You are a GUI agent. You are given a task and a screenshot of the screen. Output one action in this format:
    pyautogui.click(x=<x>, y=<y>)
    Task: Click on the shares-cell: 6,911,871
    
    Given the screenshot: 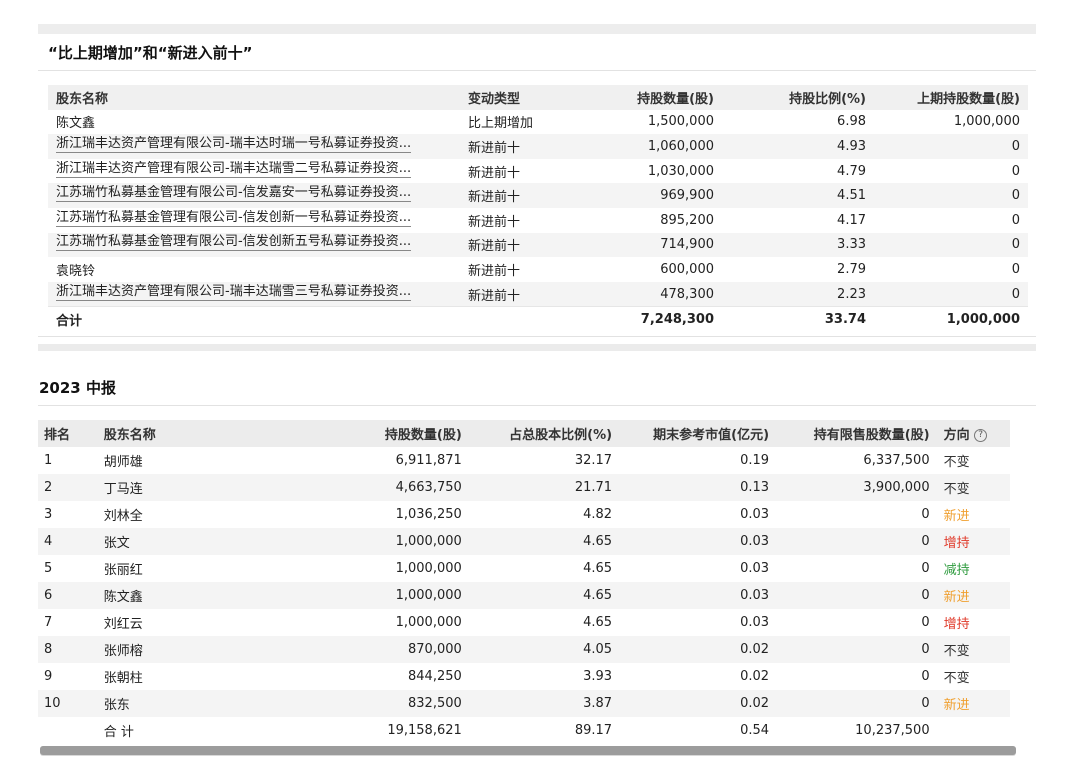 What is the action you would take?
    pyautogui.click(x=428, y=460)
    